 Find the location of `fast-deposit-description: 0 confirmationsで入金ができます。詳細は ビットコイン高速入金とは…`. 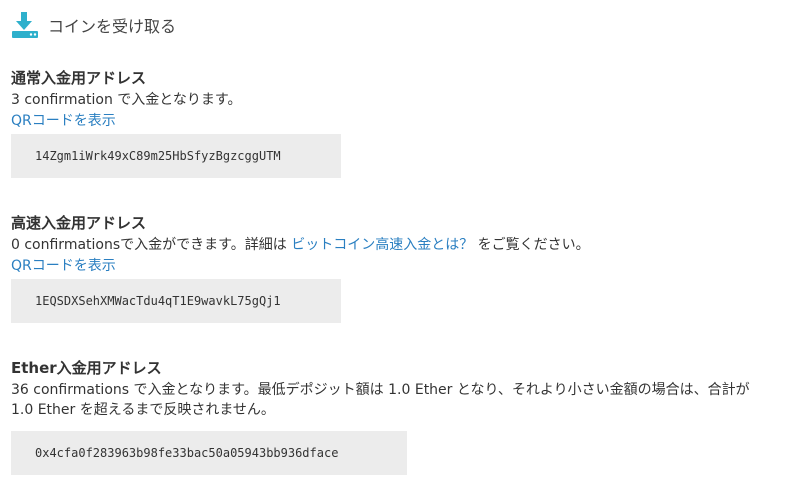

fast-deposit-description: 0 confirmationsで入金ができます。詳細は ビットコイン高速入金とは… is located at coordinates (393, 245).